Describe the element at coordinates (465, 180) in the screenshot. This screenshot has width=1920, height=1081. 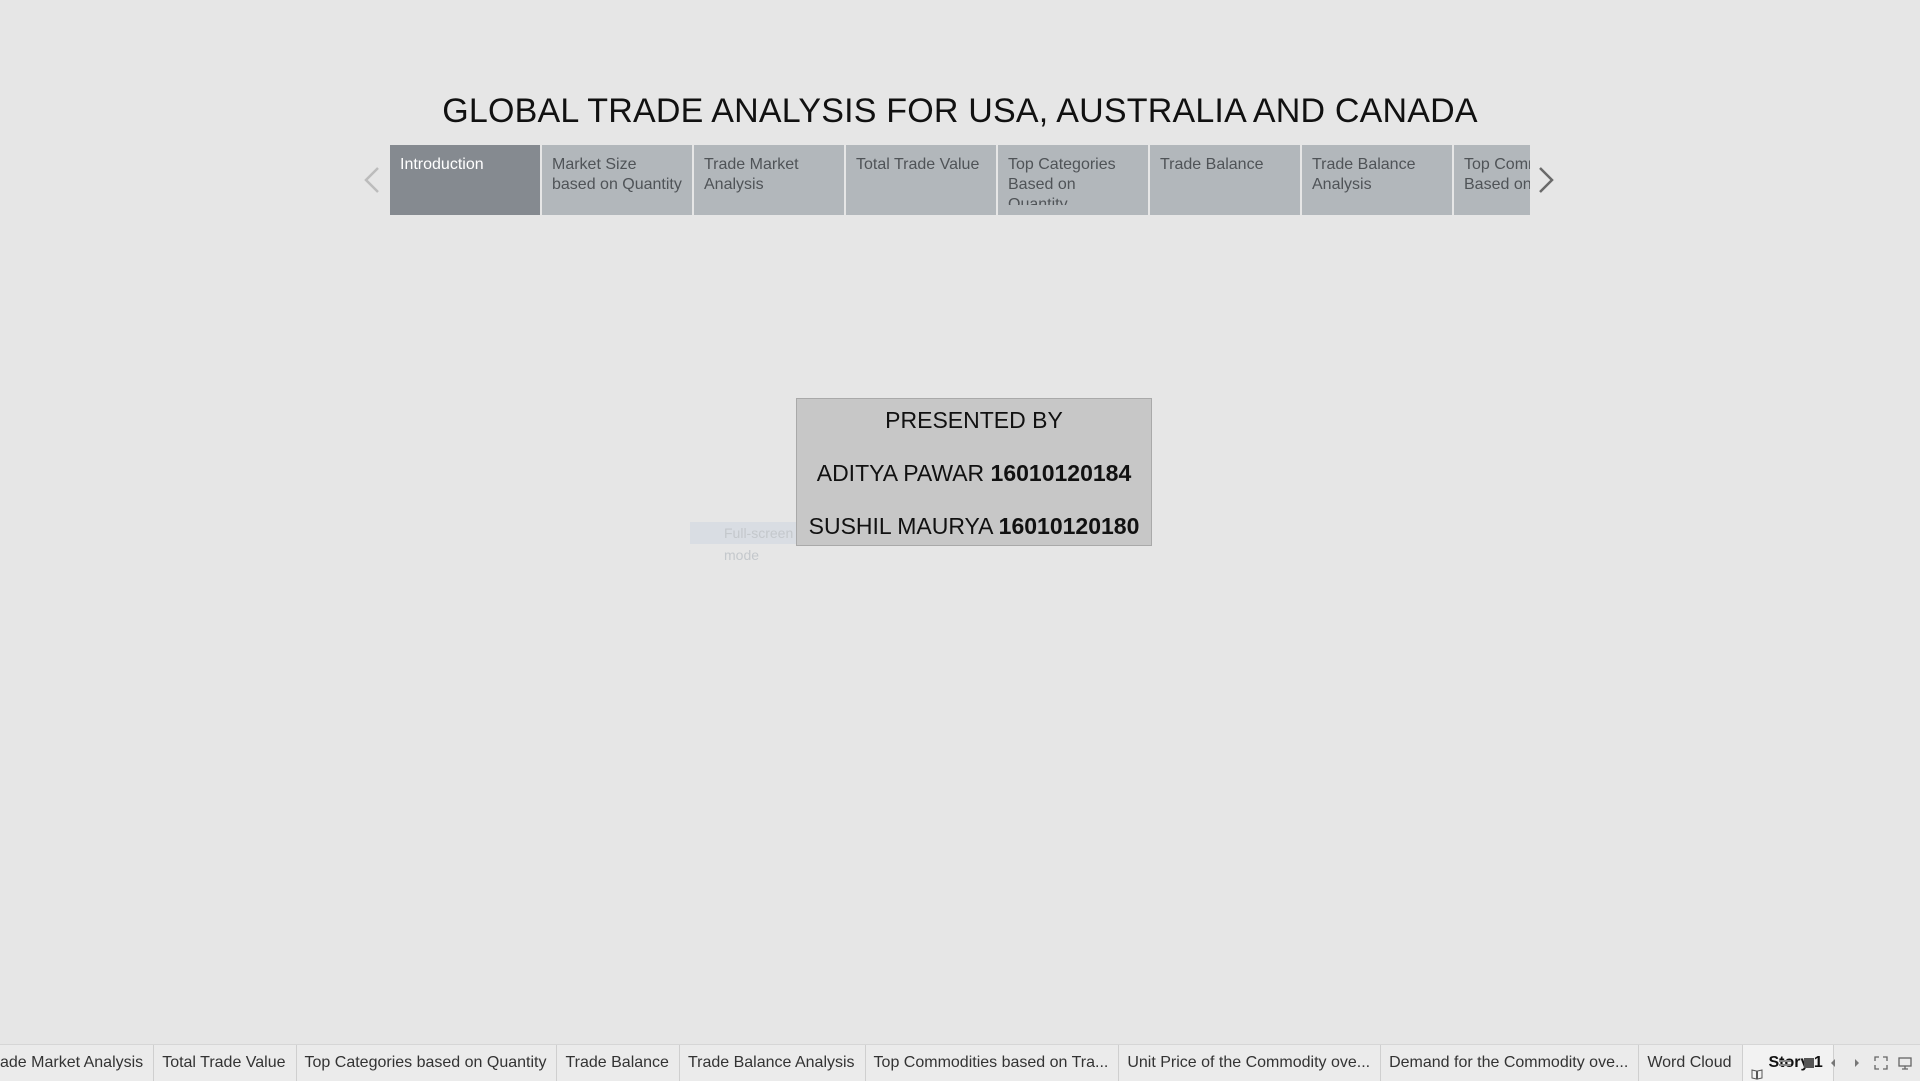
I see `story-point-introduction: Introduction` at that location.